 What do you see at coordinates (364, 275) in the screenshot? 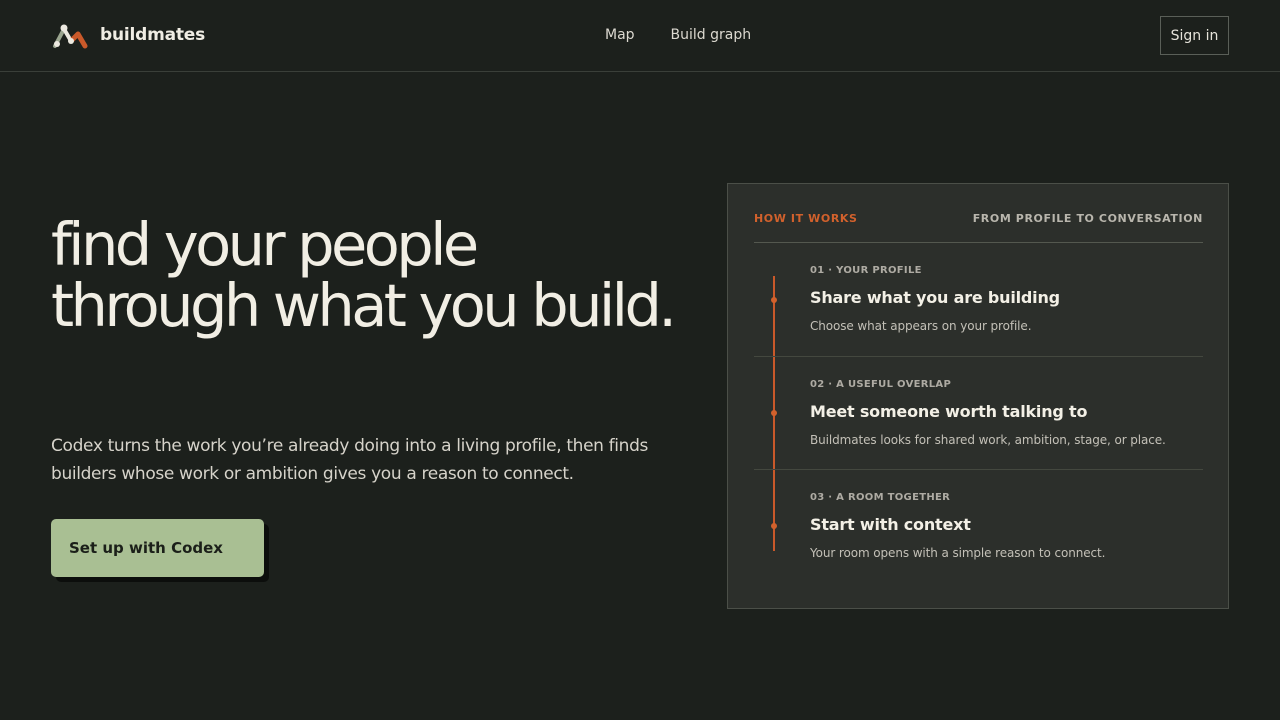
I see `hero-title: find your people through what you build.` at bounding box center [364, 275].